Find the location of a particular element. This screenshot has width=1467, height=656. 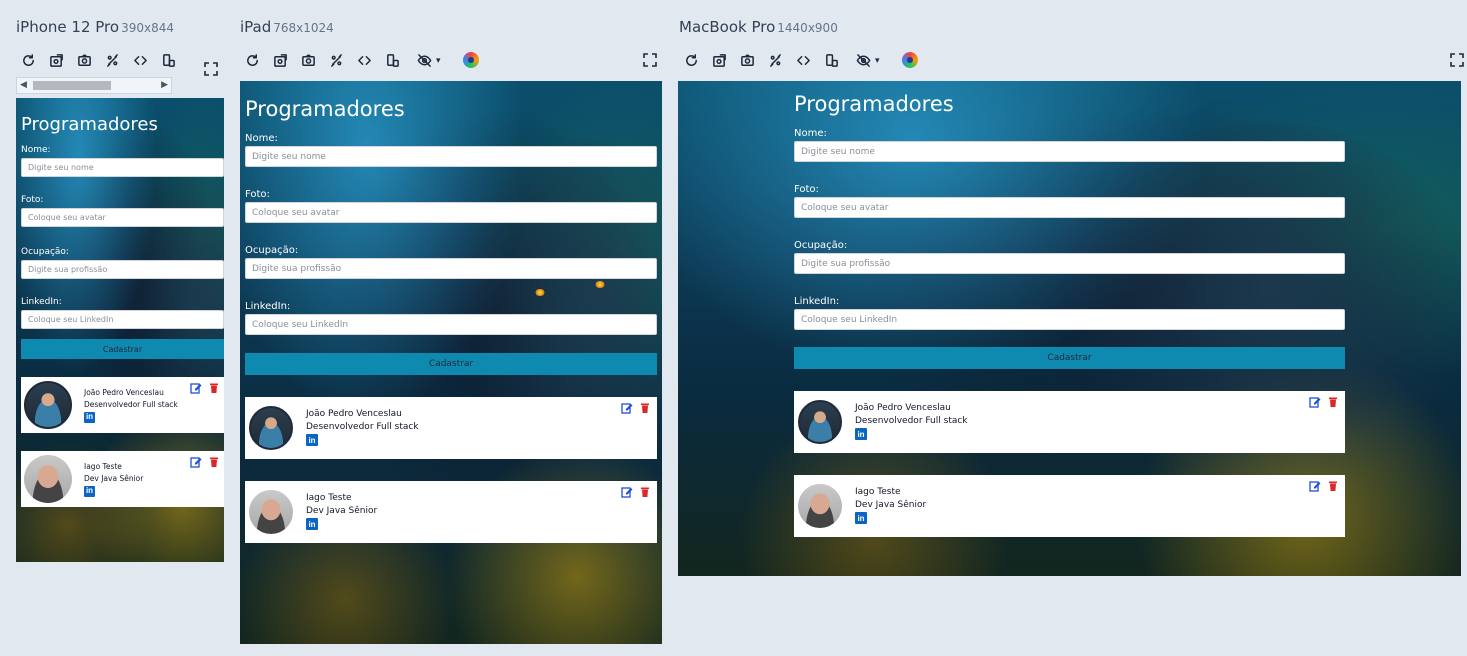

horizontal-scrollbar: ◀ ▶ is located at coordinates (94, 85).